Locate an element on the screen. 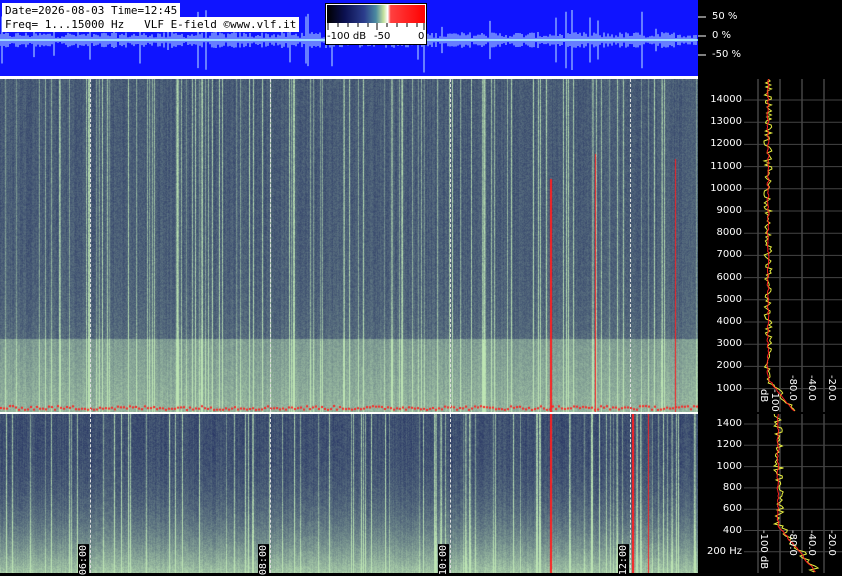 The image size is (842, 576). amplitude-label-pos: 50 % is located at coordinates (725, 16).